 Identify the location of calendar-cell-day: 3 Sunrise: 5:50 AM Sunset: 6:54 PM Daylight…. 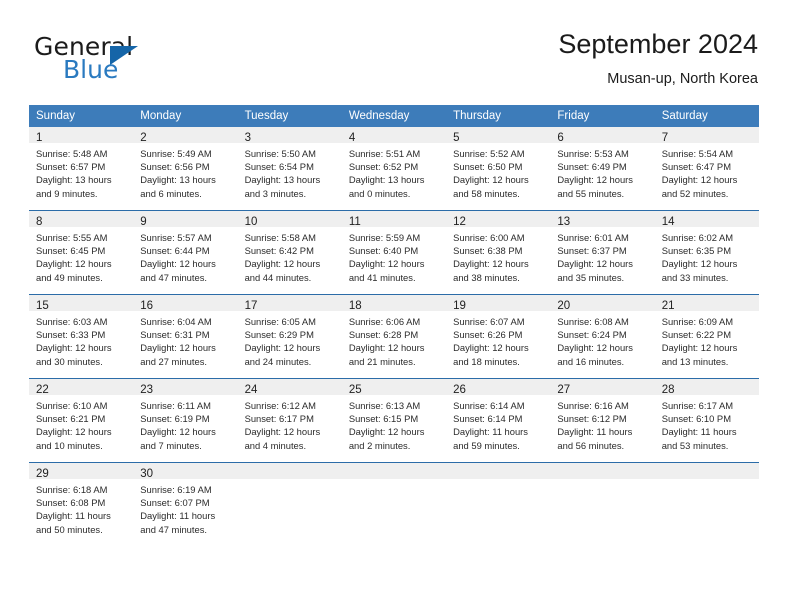
(289, 169).